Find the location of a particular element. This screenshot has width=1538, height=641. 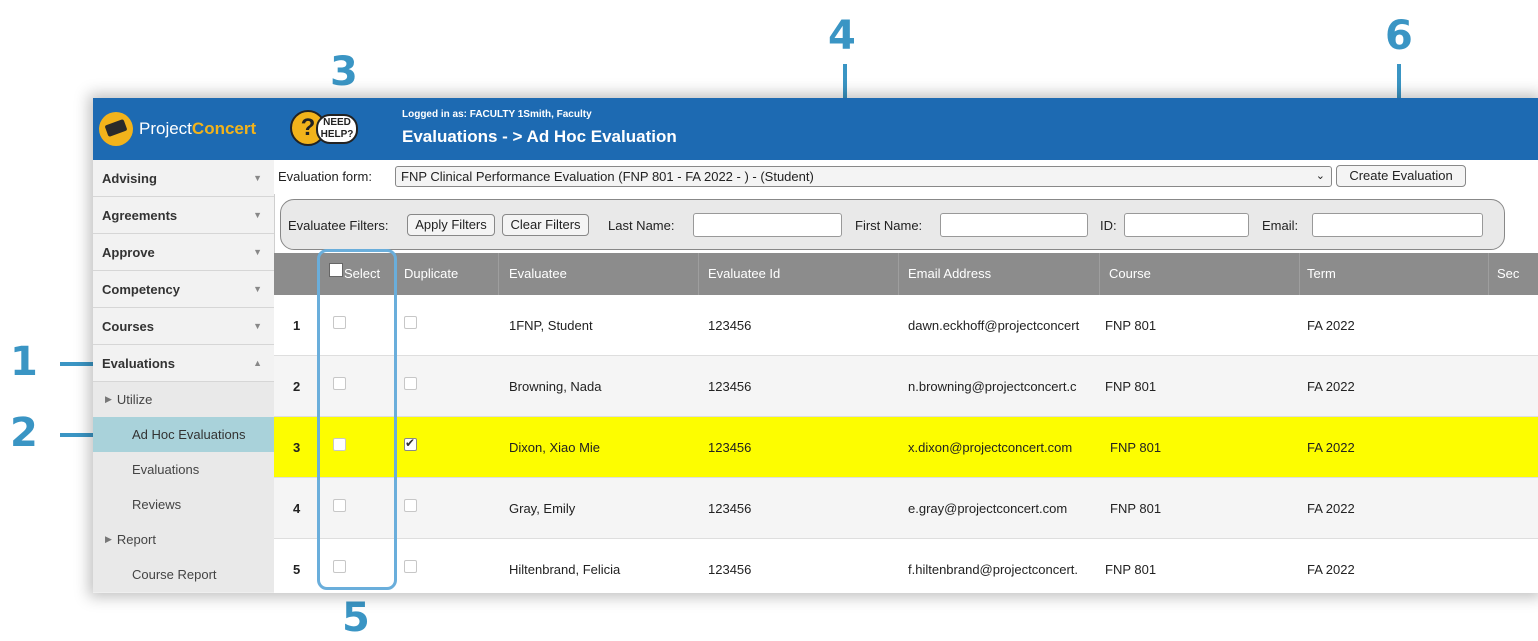

row-number: 1 is located at coordinates (297, 325).